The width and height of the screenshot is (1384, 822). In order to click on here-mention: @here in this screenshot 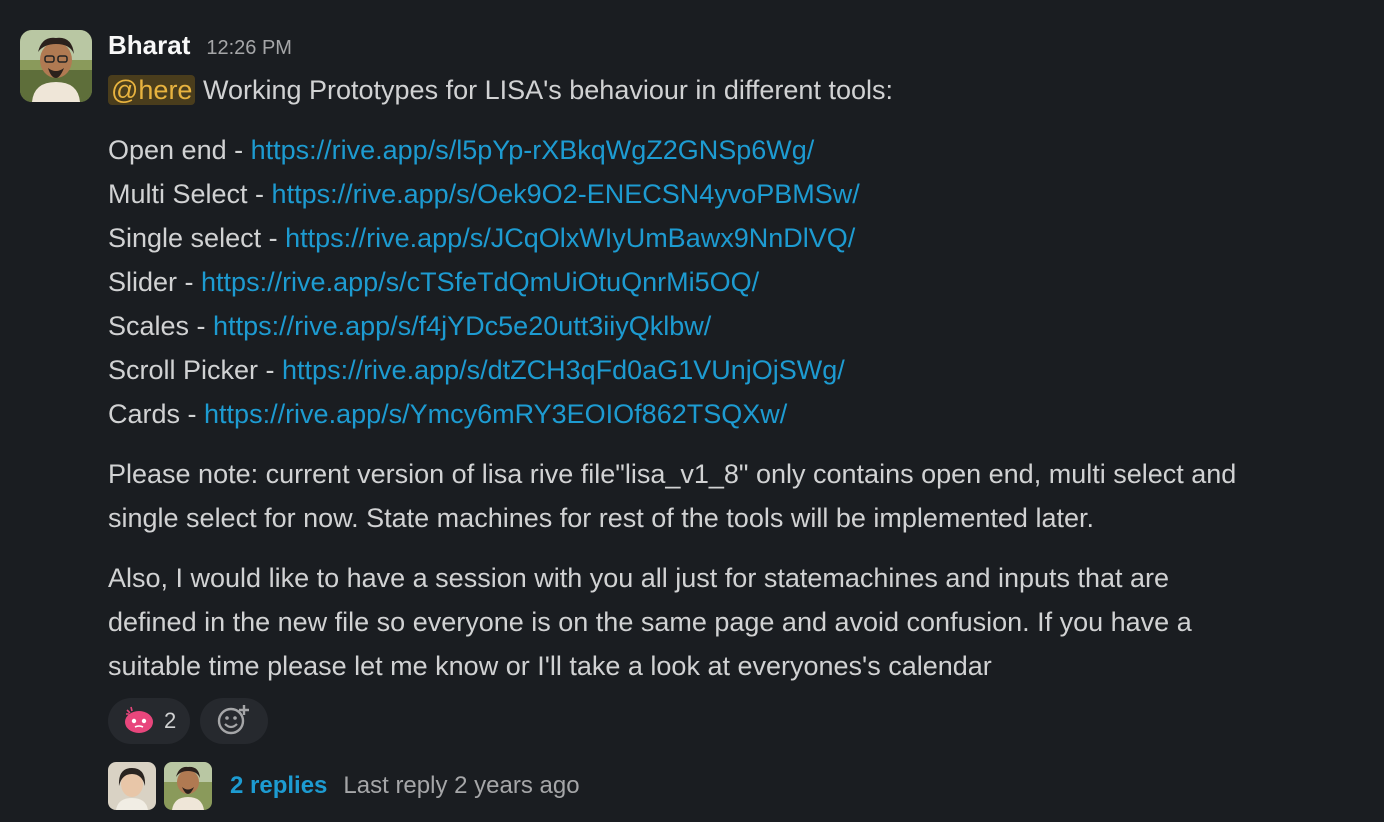, I will do `click(152, 90)`.